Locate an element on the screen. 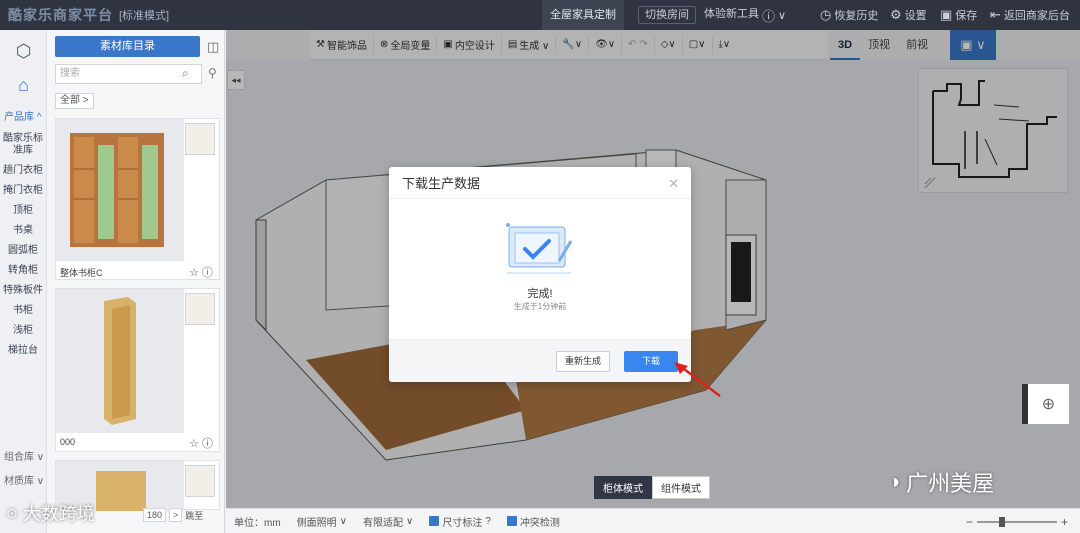 This screenshot has height=533, width=1080. wechat-icon: ◑ is located at coordinates (894, 481).